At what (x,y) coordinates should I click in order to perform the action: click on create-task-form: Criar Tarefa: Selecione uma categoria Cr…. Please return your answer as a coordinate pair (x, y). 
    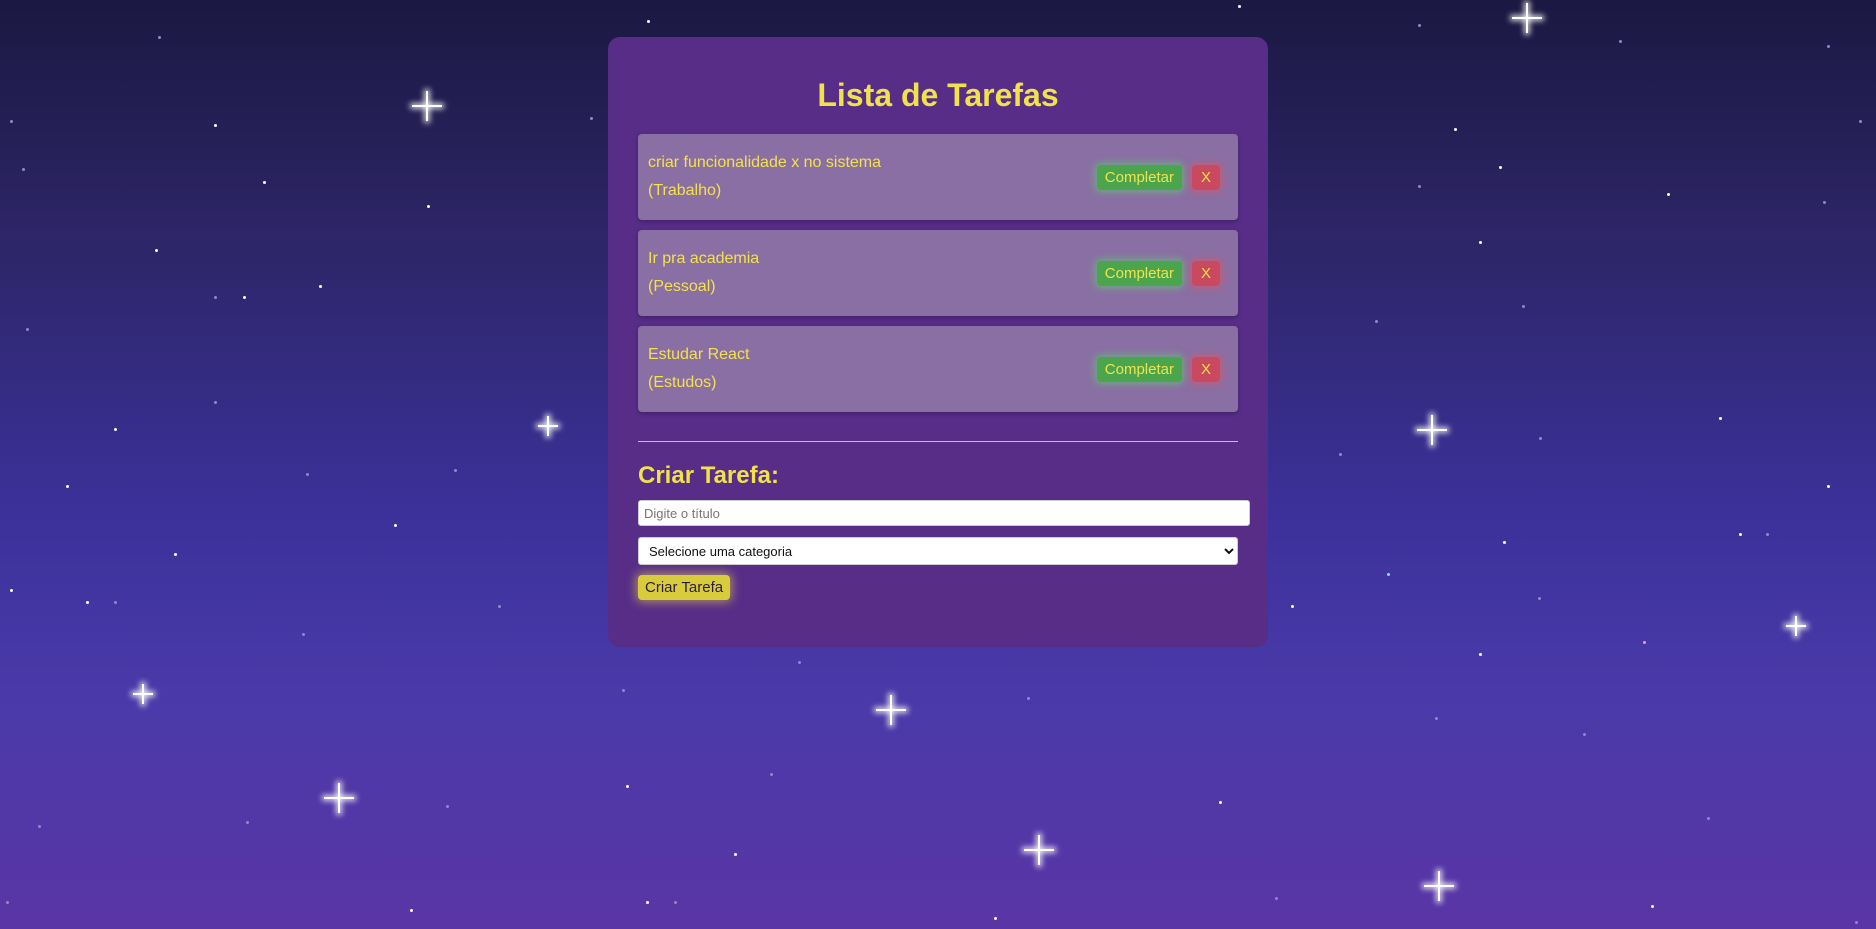
    Looking at the image, I should click on (944, 531).